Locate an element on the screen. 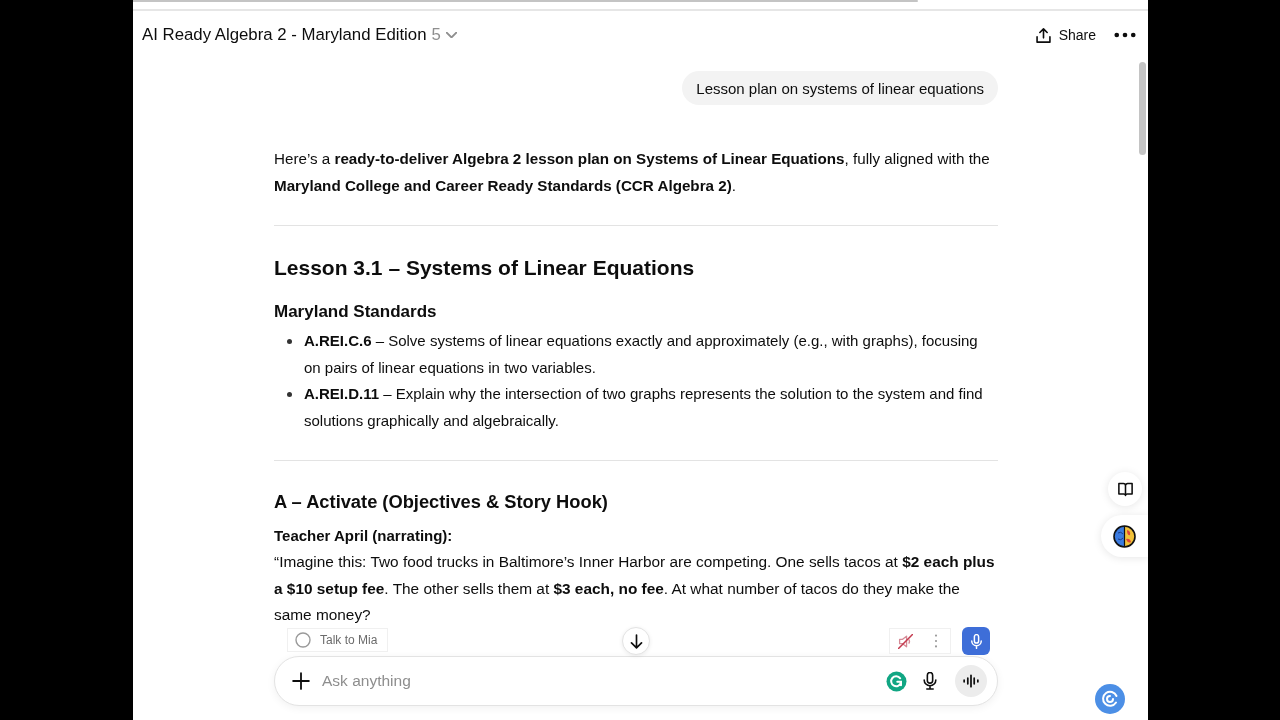 The width and height of the screenshot is (1280, 720). scrollbar-thumb is located at coordinates (1142, 108).